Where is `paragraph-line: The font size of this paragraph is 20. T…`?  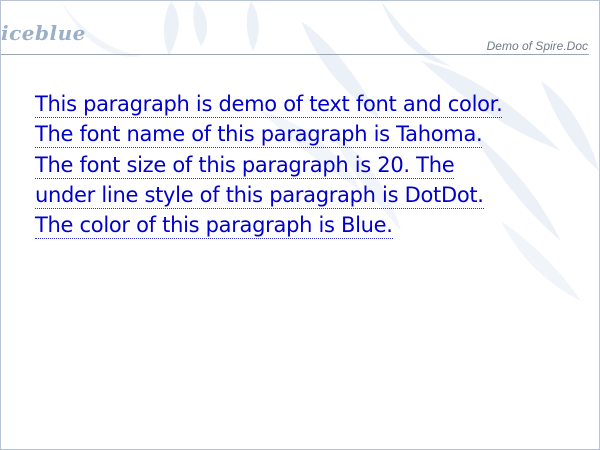
paragraph-line: The font size of this paragraph is 20. T… is located at coordinates (313, 165).